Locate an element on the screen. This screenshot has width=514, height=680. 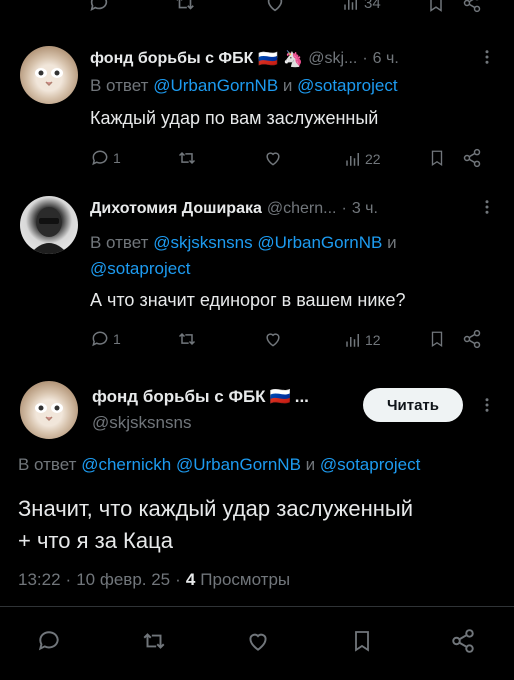
tweet-meta: 13:22 · 10 февр. 25 · 4 Просмотры is located at coordinates (154, 580).